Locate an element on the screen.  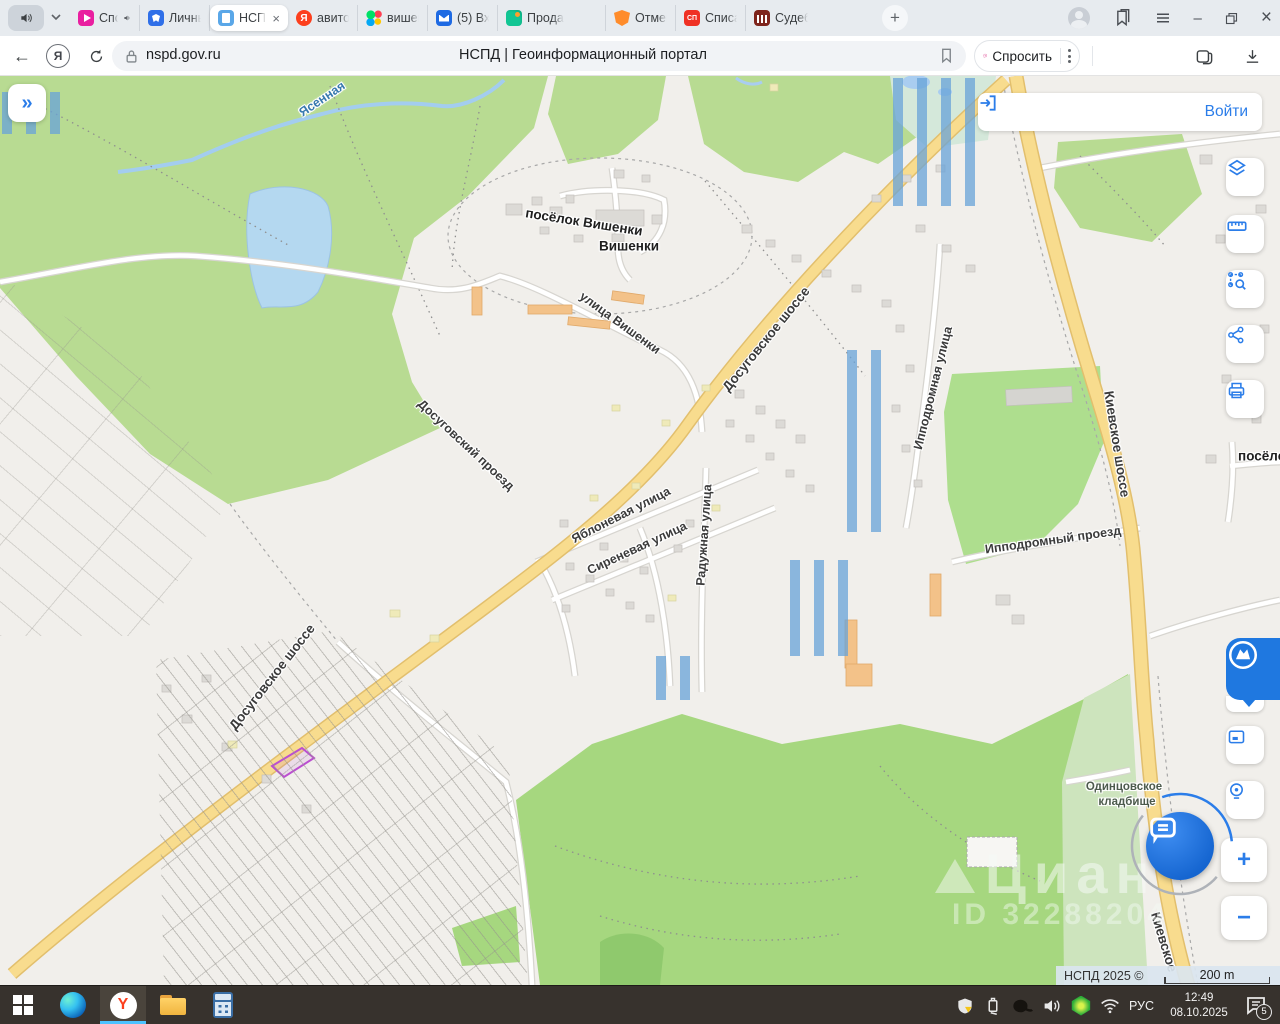
tab-title: НСП is located at coordinates (253, 18).